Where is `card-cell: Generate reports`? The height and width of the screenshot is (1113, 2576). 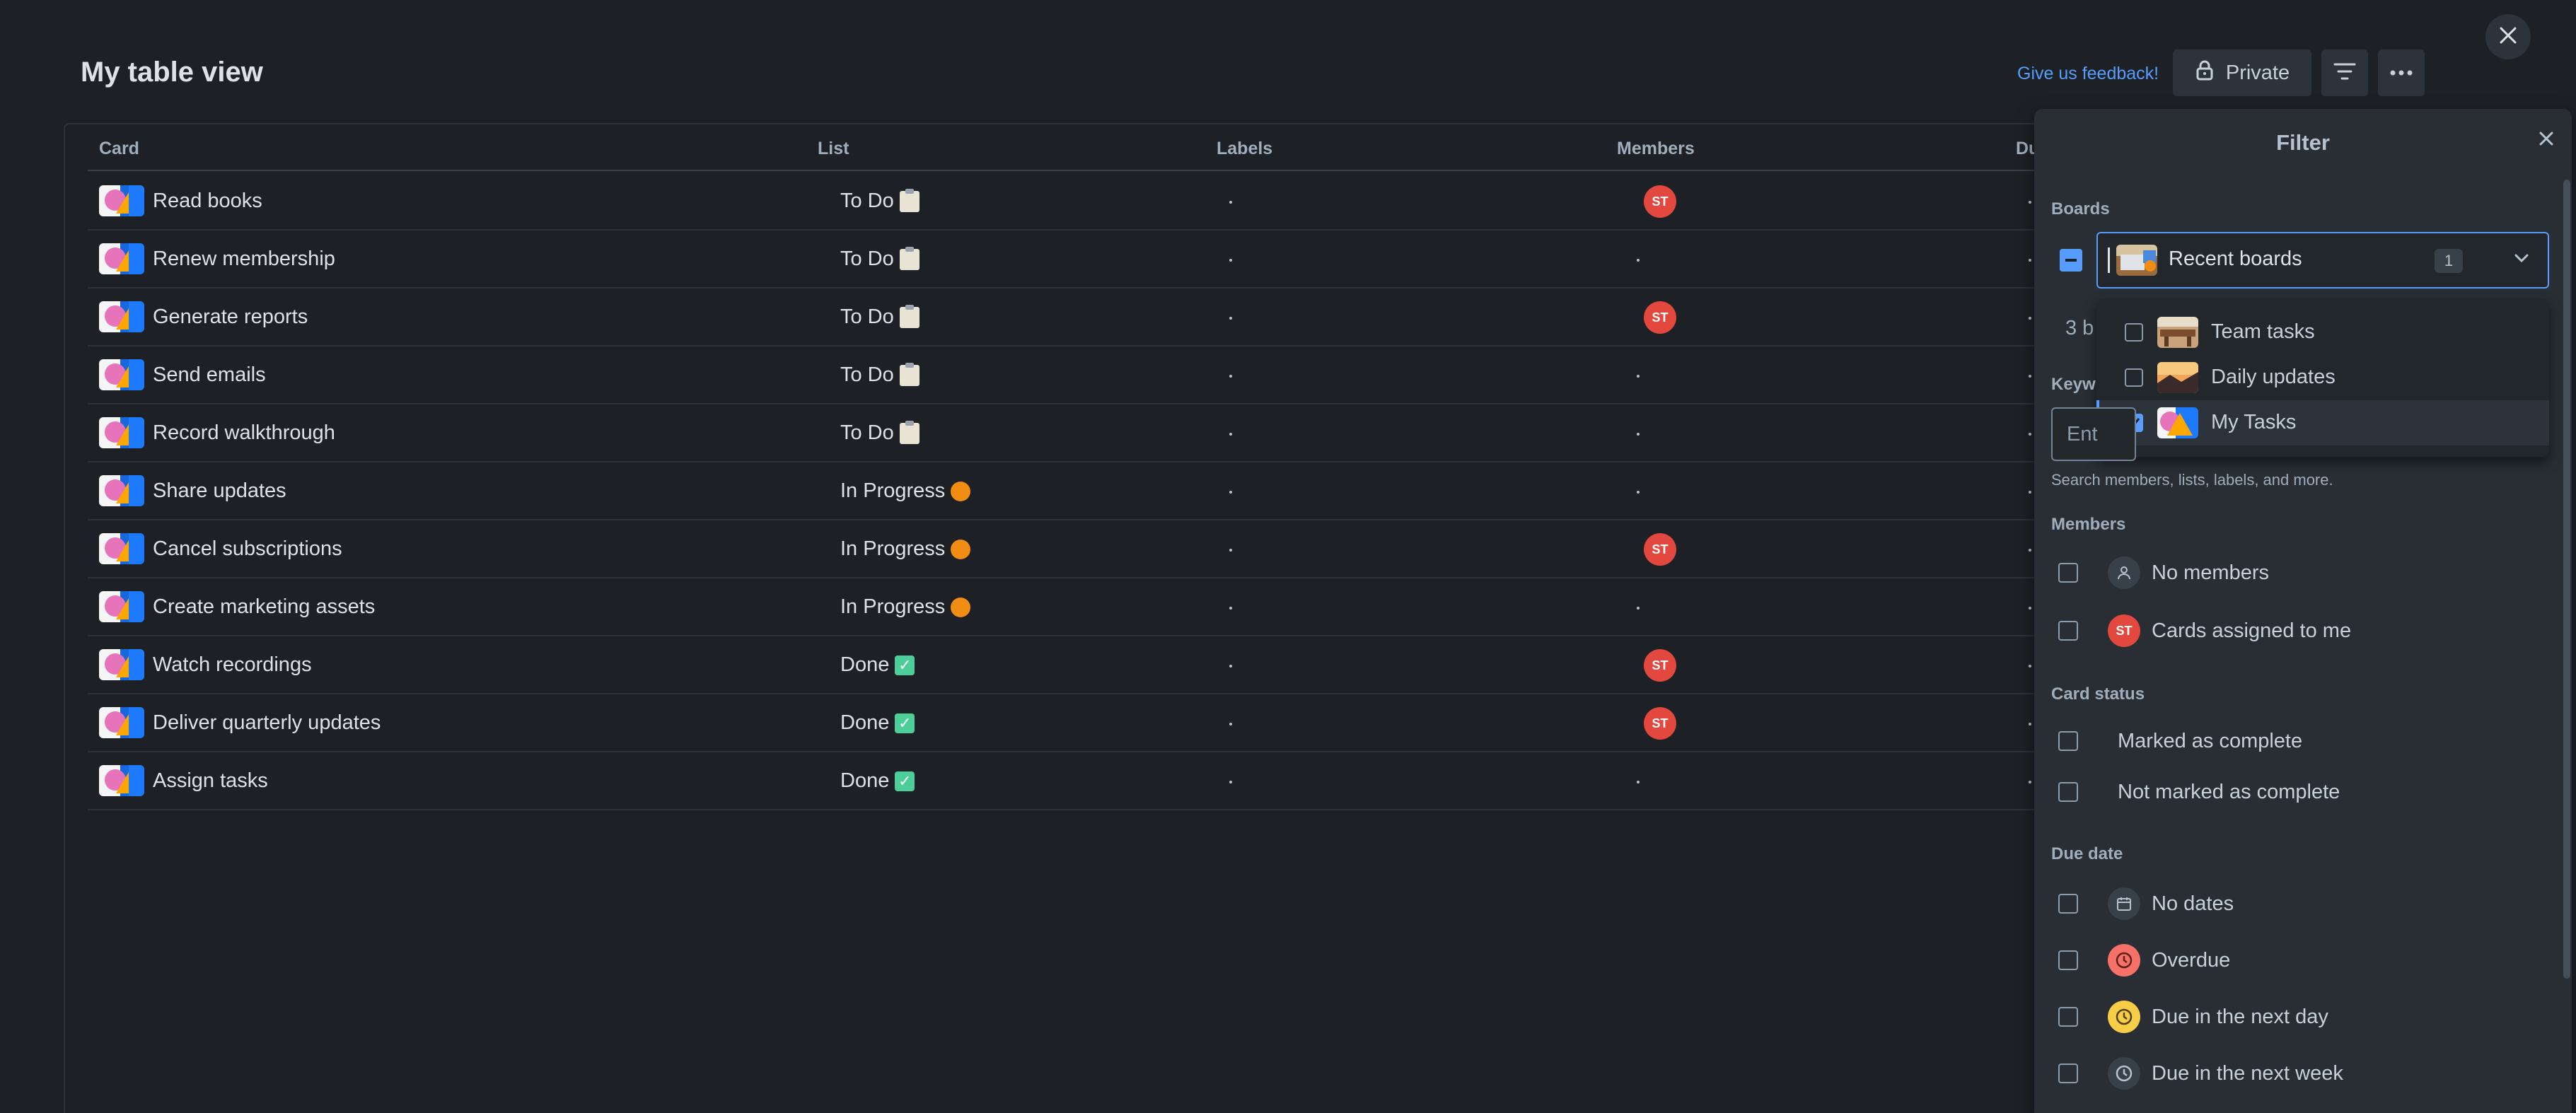
card-cell: Generate reports is located at coordinates (203, 316).